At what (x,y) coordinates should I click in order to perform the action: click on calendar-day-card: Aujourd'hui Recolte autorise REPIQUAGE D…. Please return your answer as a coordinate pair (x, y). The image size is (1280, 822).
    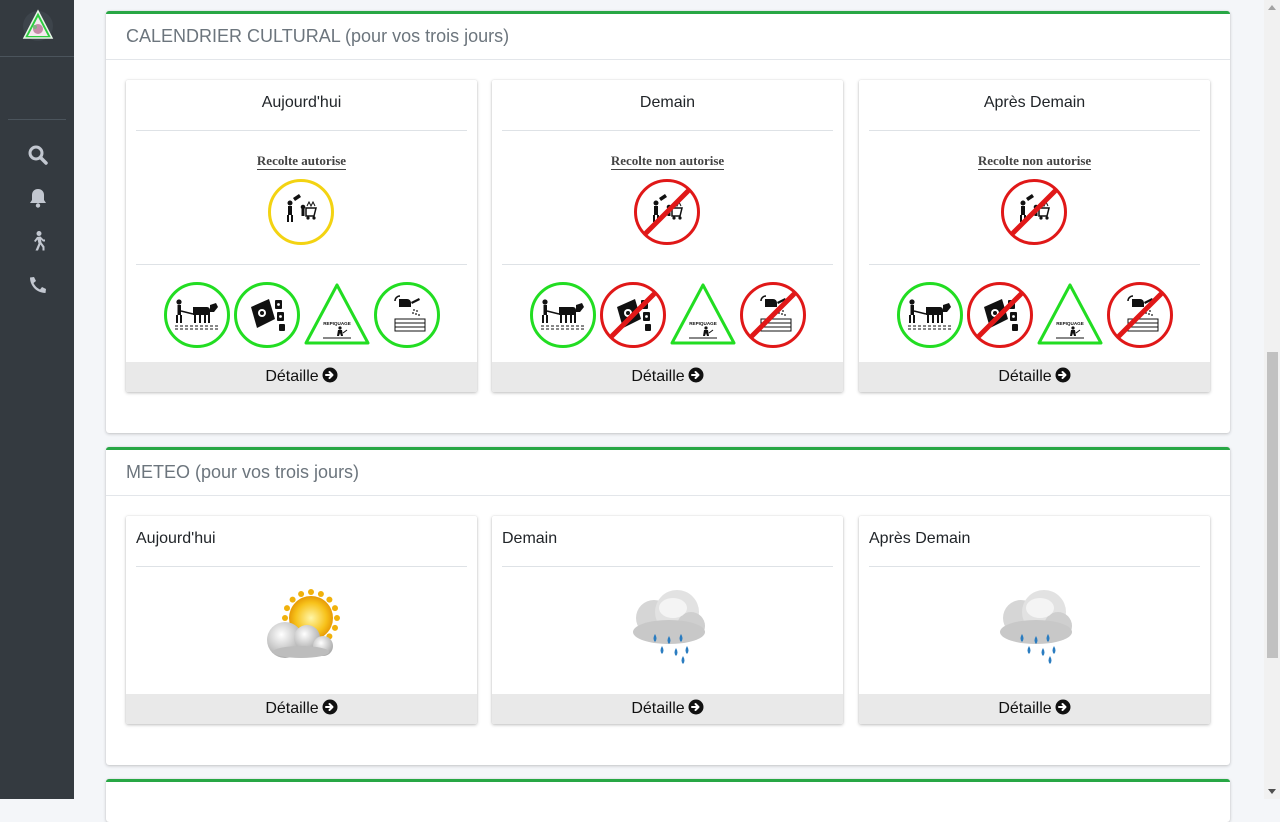
    Looking at the image, I should click on (301, 236).